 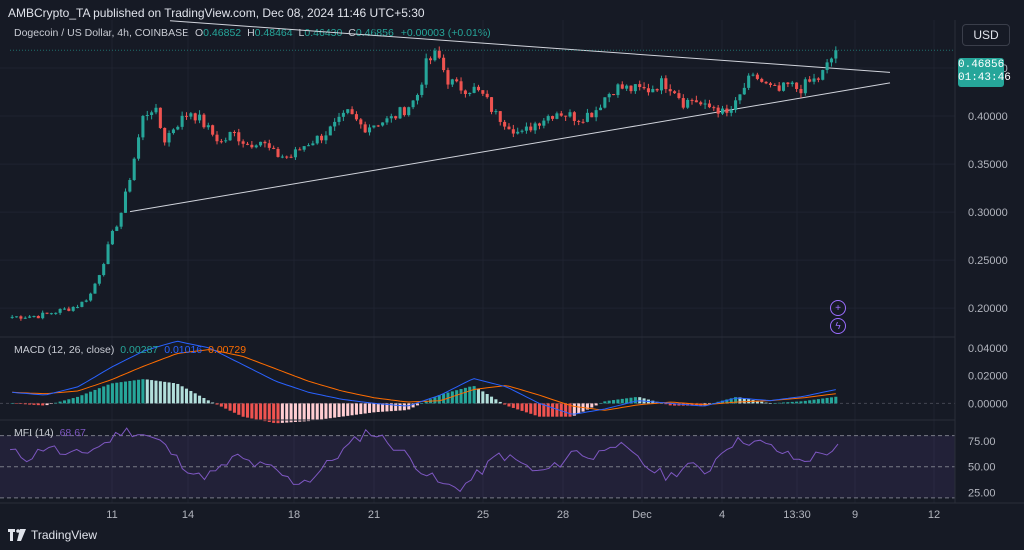 I want to click on macd-histogram-value: 0.00287, so click(x=139, y=350).